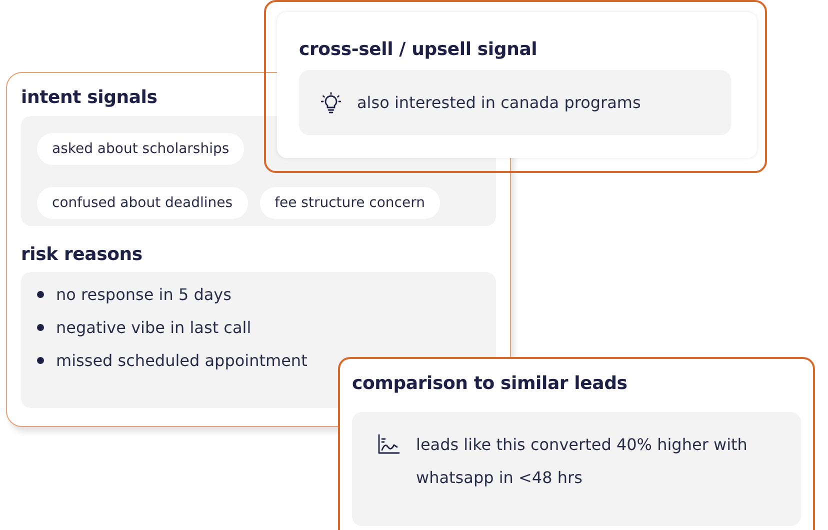 The width and height of the screenshot is (828, 530). I want to click on tag: confused about deadlines, so click(142, 203).